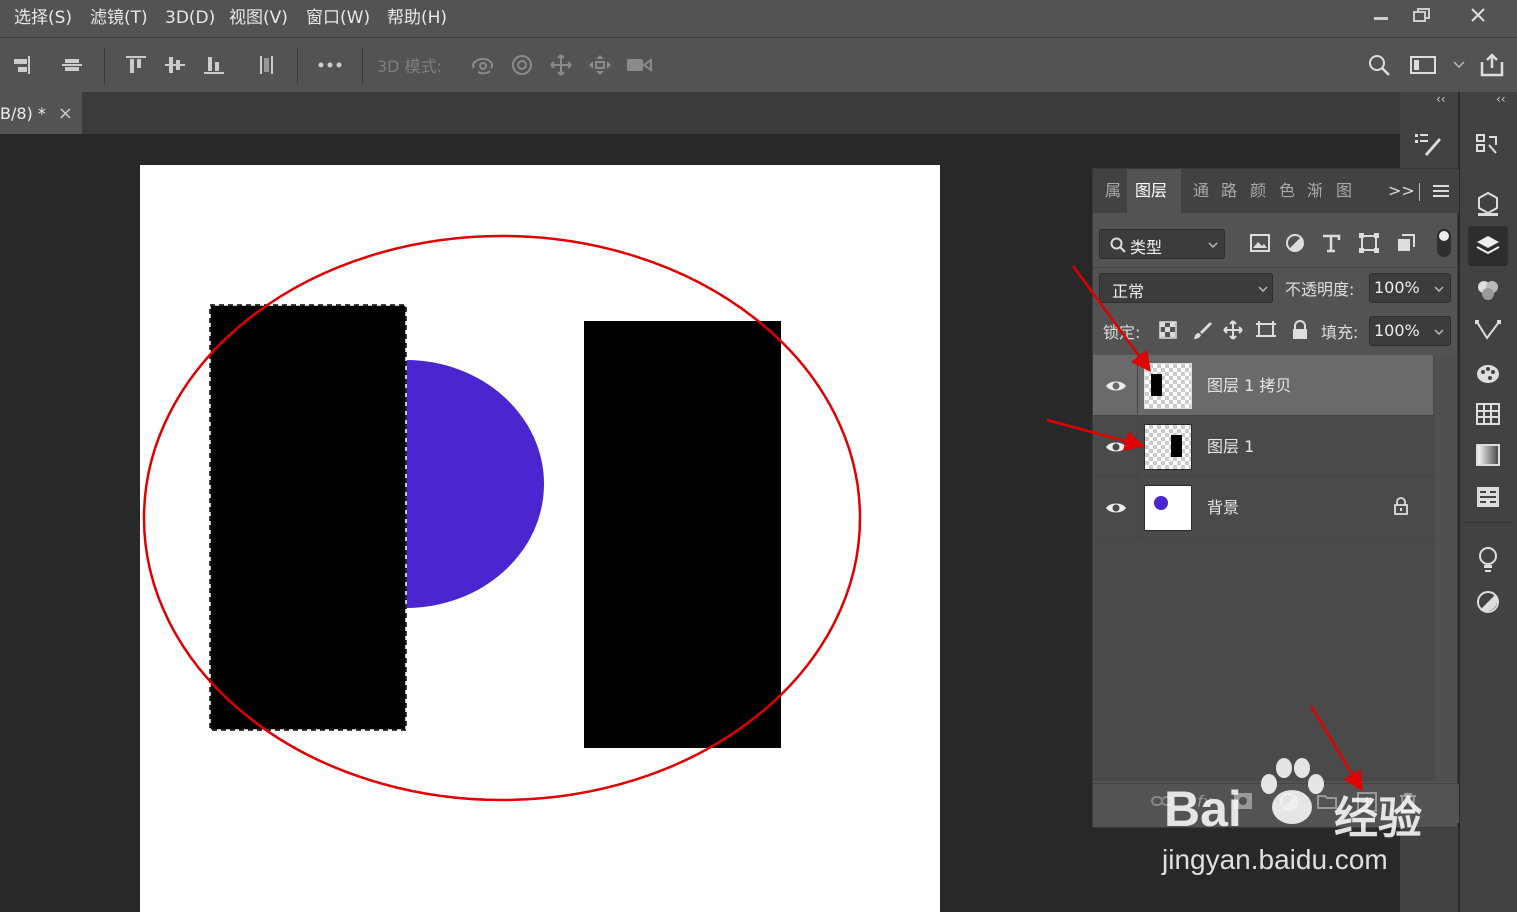  I want to click on fill-input: 100%, so click(1410, 331).